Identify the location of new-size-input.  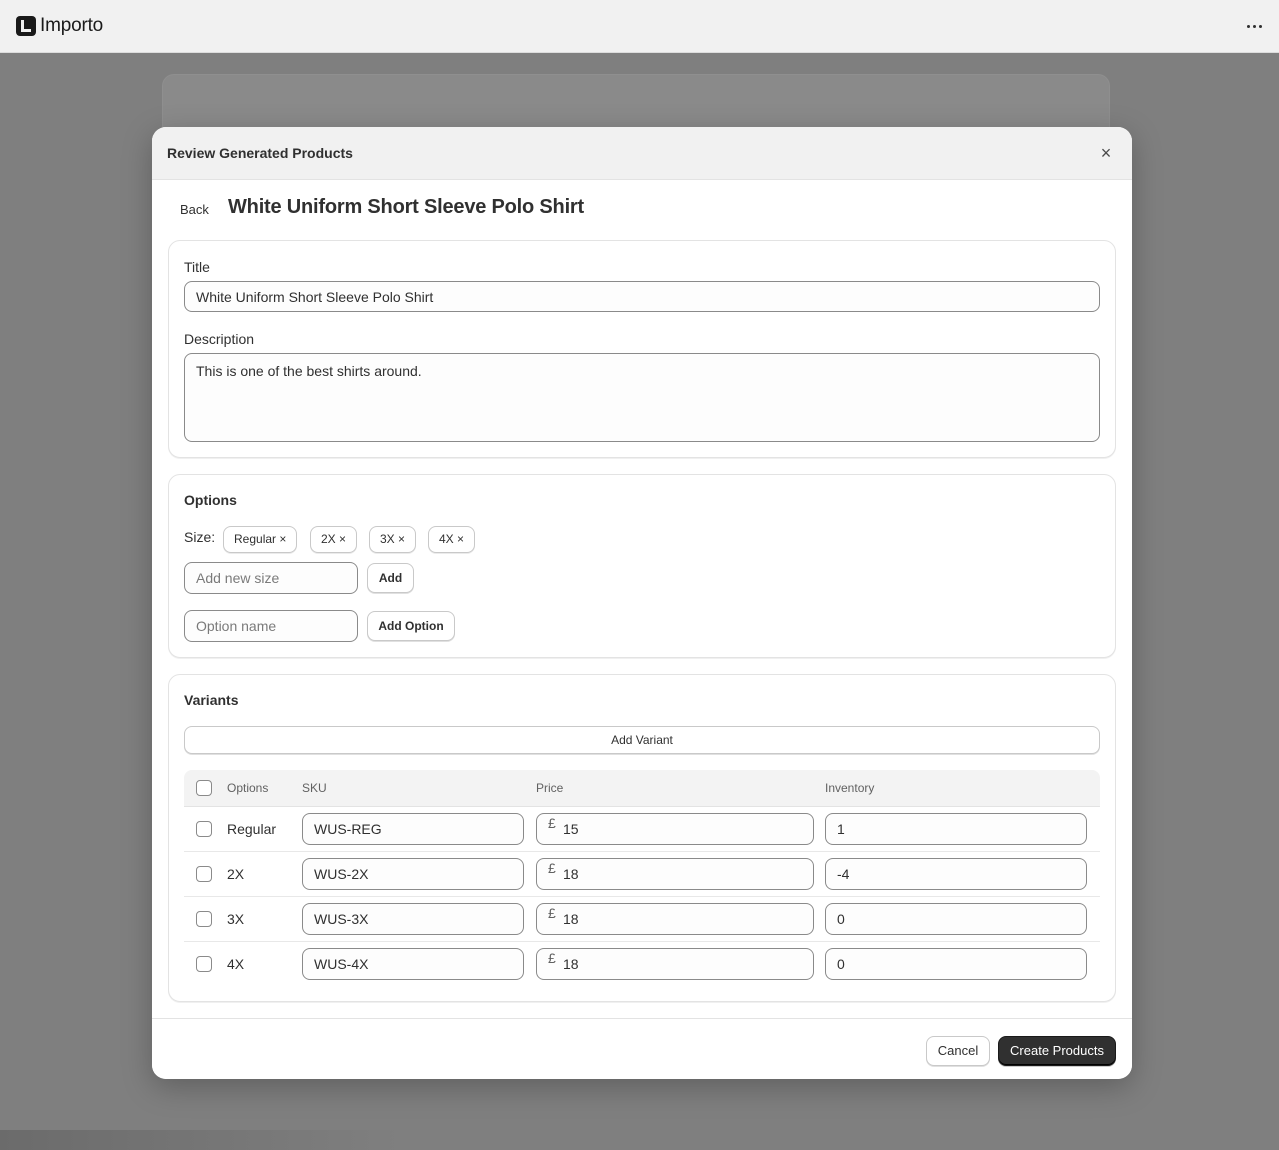
(271, 578).